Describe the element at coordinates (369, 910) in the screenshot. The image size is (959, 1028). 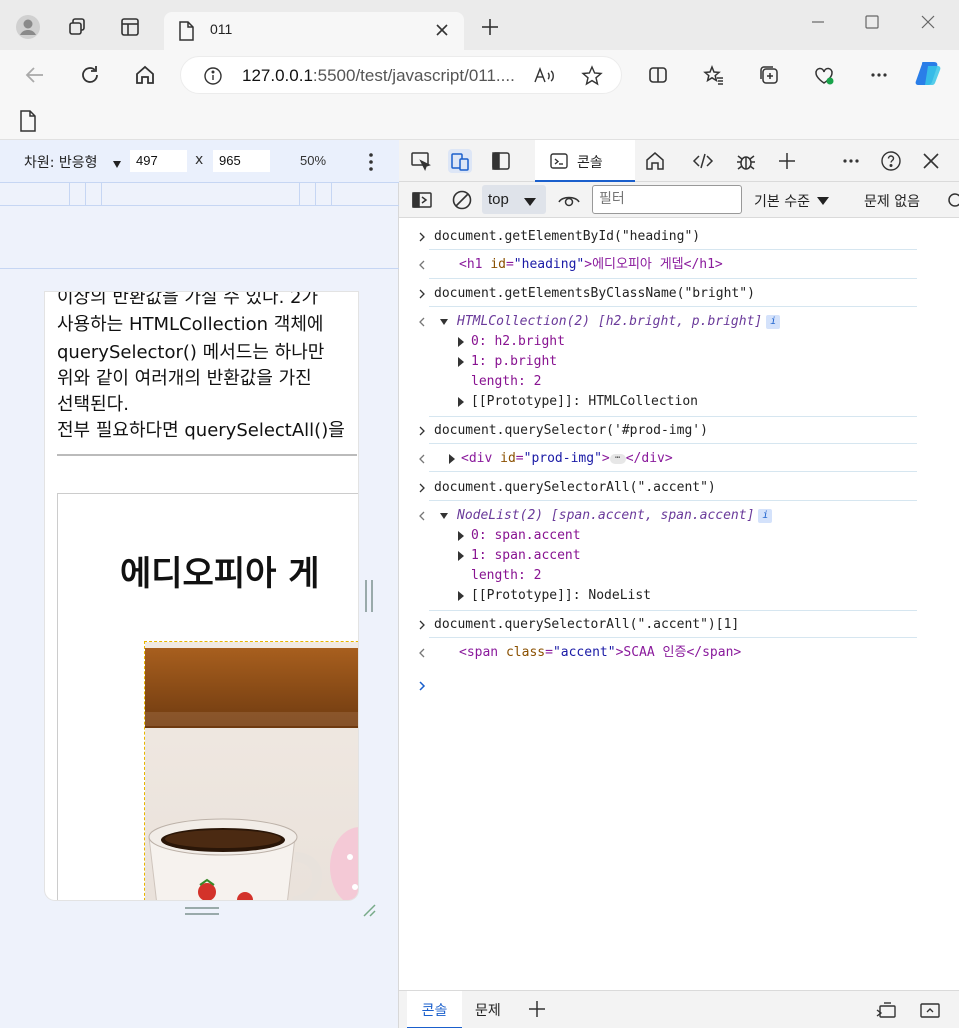
I see `corner-resize-icon` at that location.